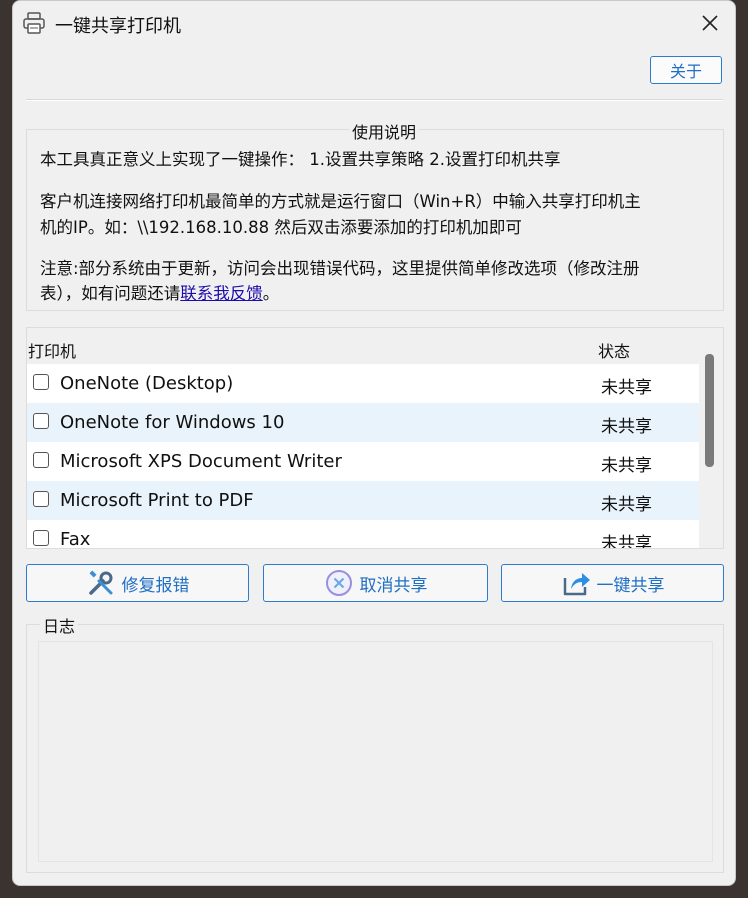  What do you see at coordinates (221, 293) in the screenshot?
I see `feedback-link: 联系我反馈` at bounding box center [221, 293].